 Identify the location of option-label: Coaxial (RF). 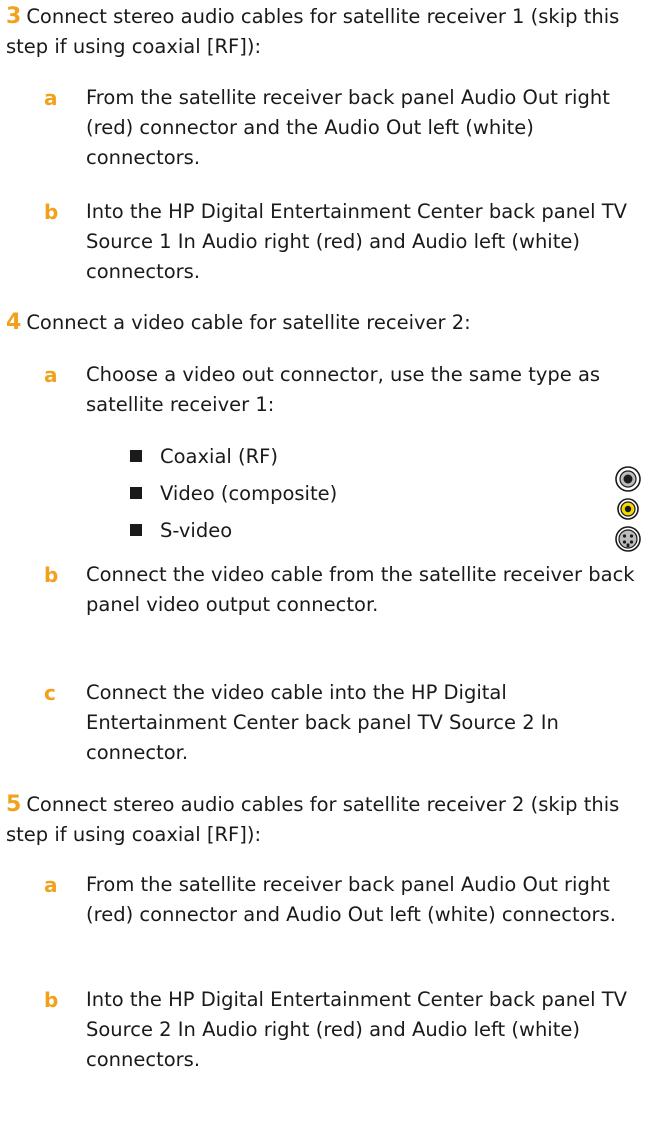
(219, 456).